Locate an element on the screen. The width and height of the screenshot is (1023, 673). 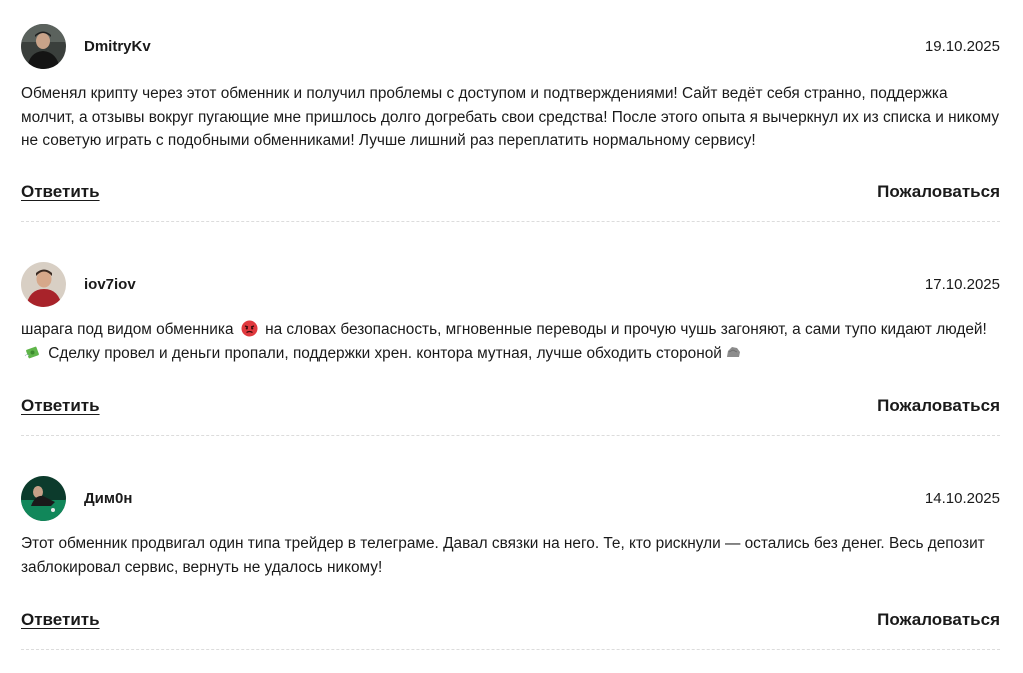
comment-text-part: шарага под видом обменника is located at coordinates (127, 329).